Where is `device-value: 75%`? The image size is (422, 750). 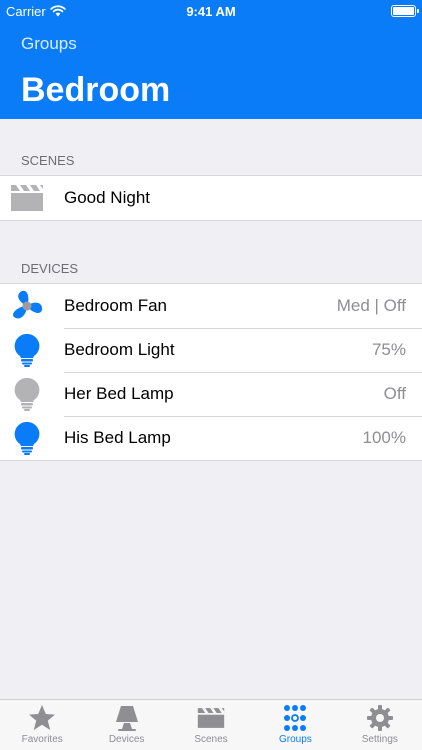 device-value: 75% is located at coordinates (388, 349).